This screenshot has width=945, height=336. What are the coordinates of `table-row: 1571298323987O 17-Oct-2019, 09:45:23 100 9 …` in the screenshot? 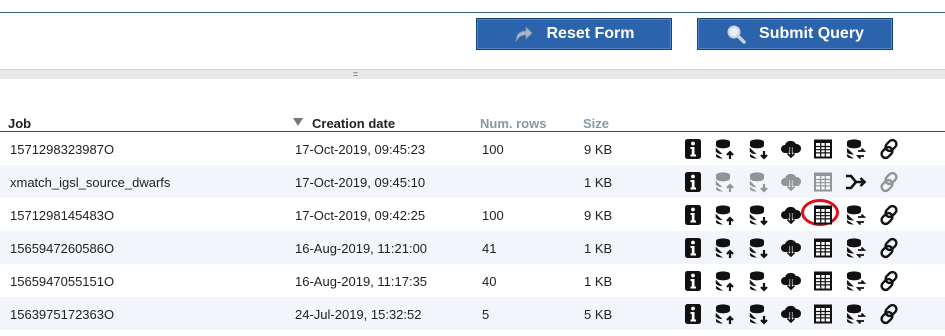 It's located at (472, 148).